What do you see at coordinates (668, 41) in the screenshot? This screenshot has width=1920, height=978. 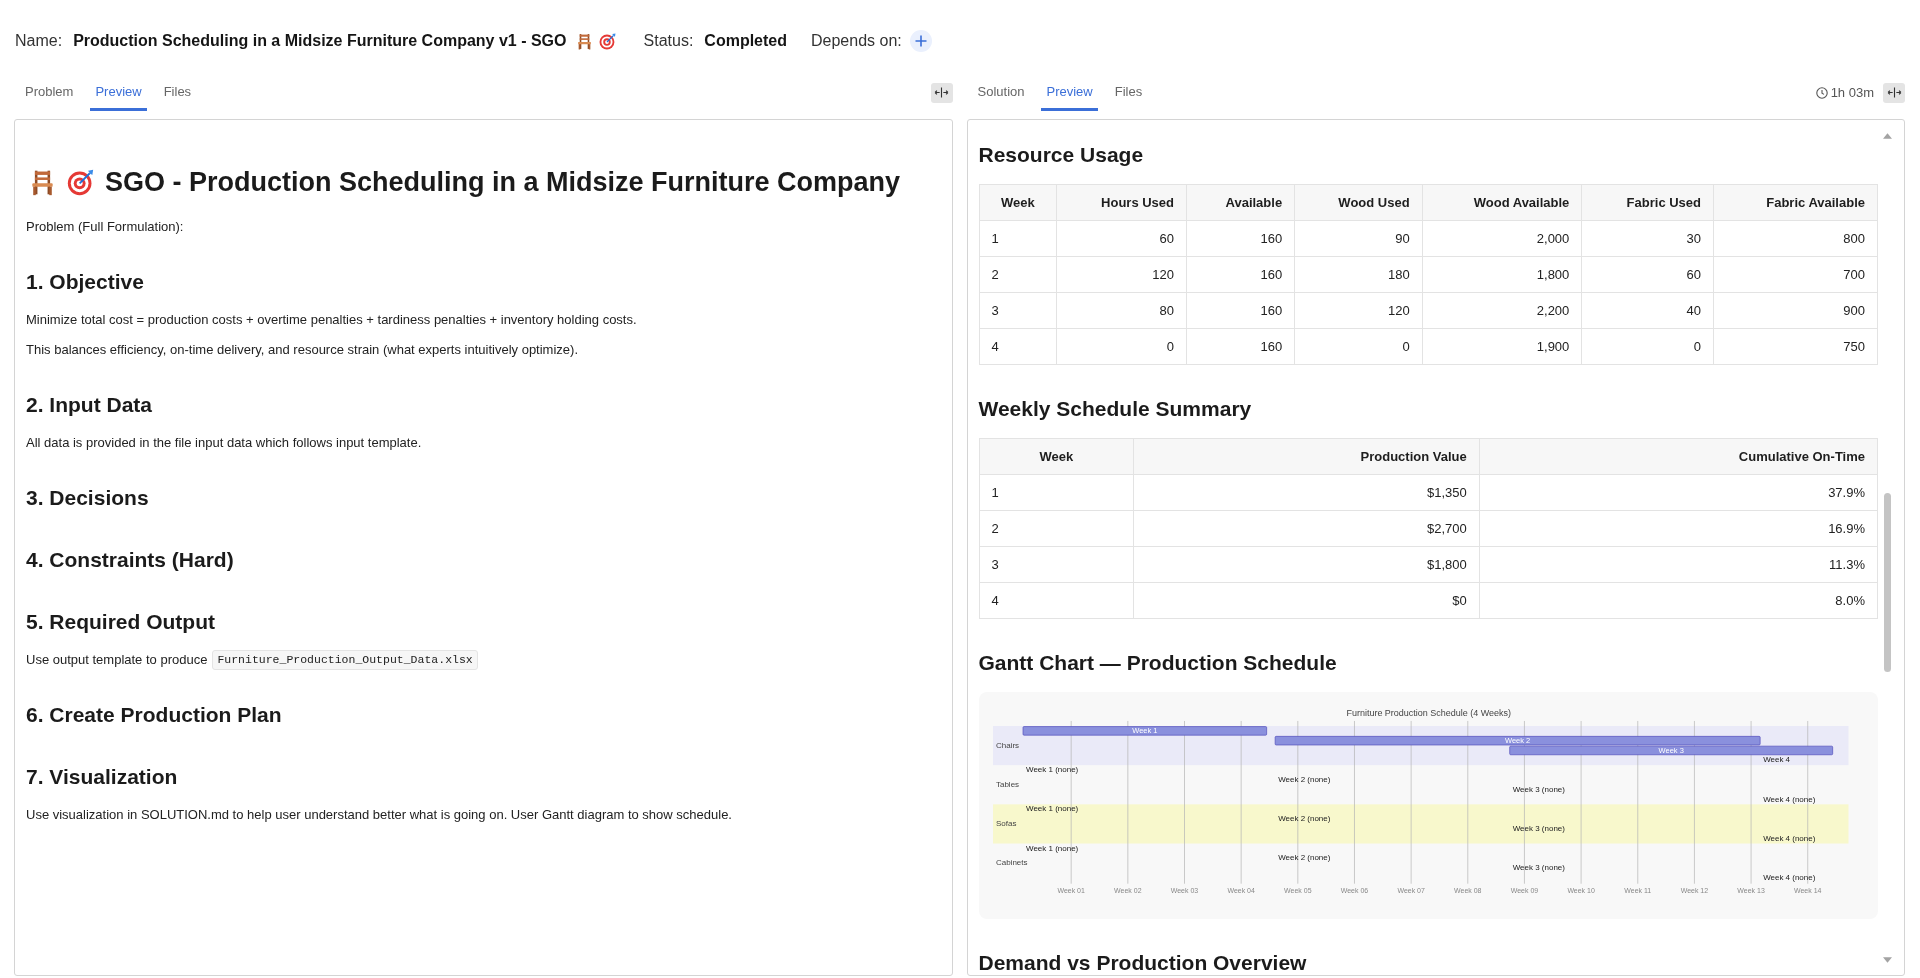 I see `status-label: Status:` at bounding box center [668, 41].